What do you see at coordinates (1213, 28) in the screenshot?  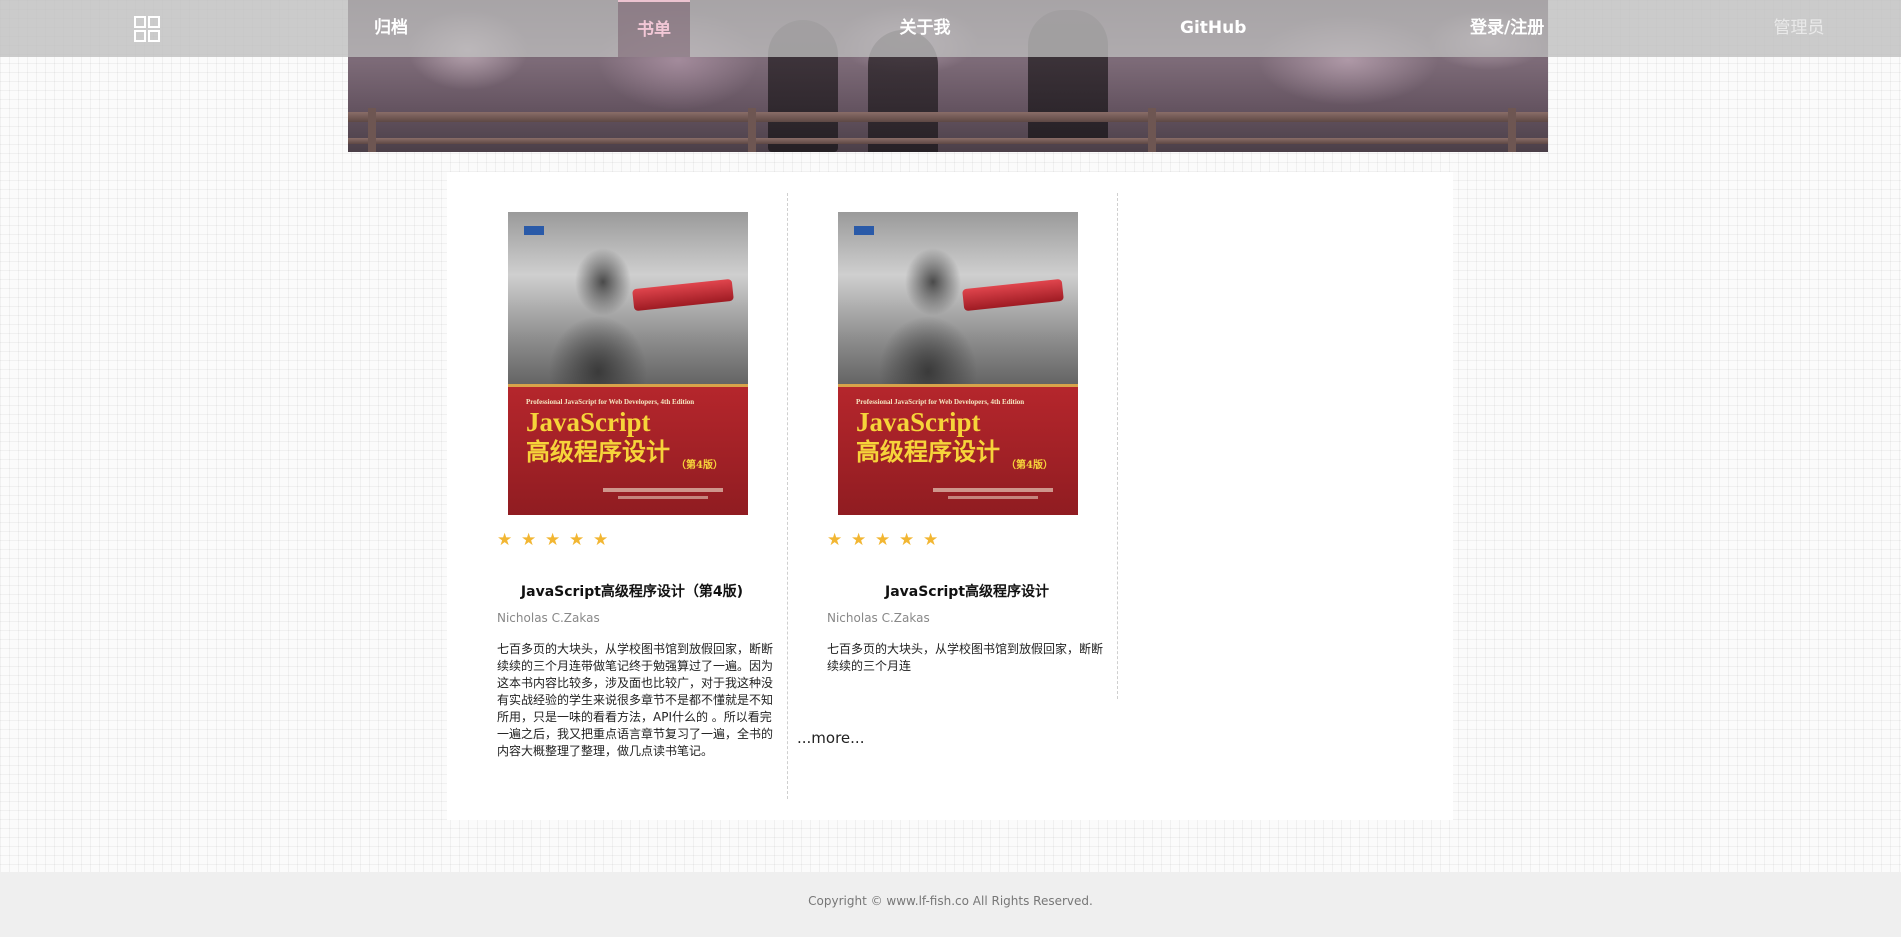 I see `nav-github: GitHub` at bounding box center [1213, 28].